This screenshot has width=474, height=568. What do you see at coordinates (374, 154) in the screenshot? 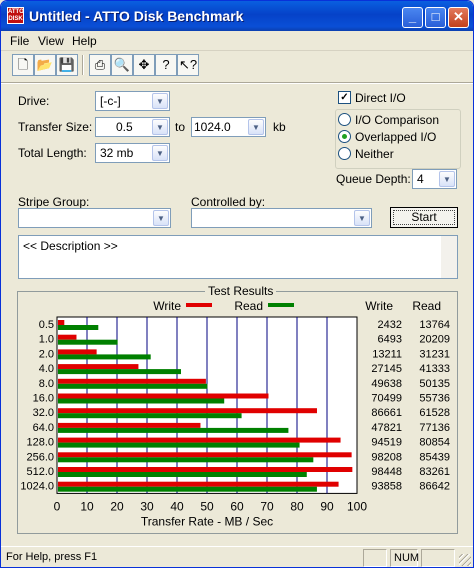
I see `neither-label: Neither` at bounding box center [374, 154].